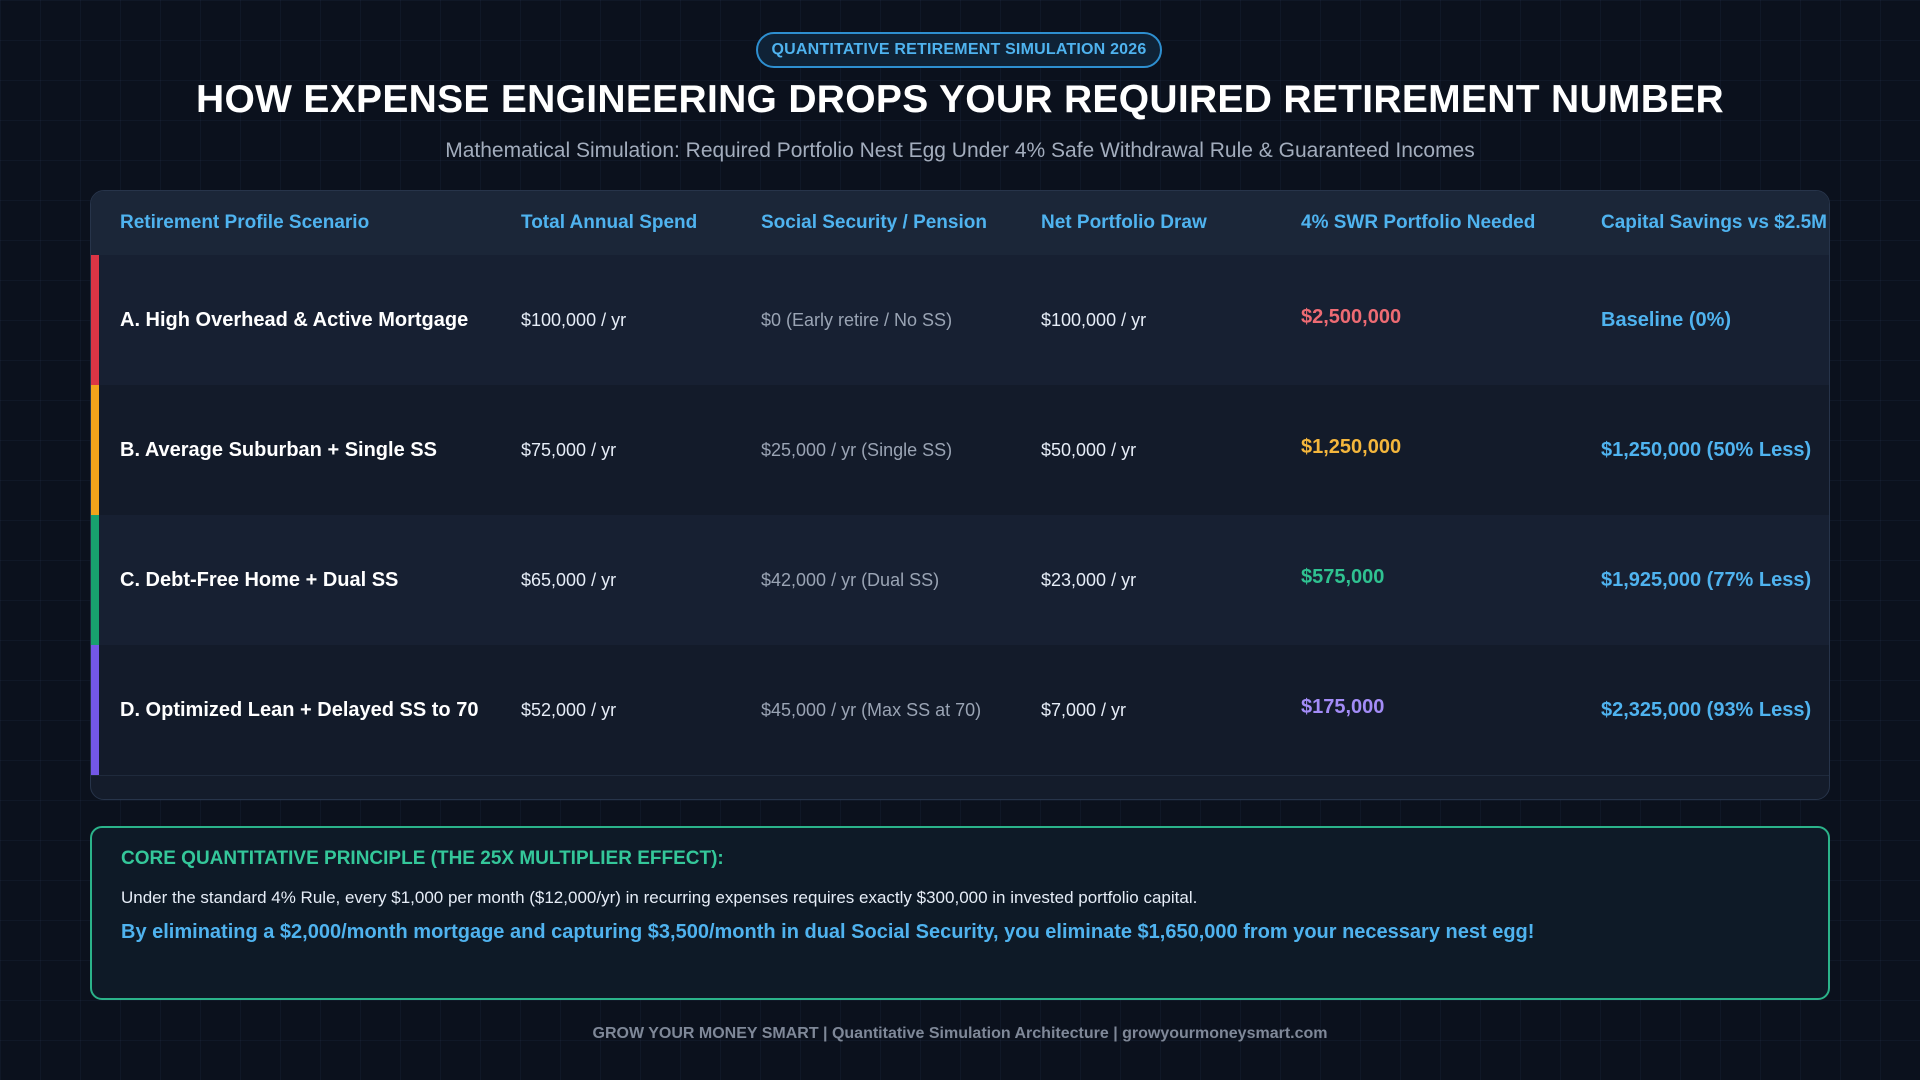 The width and height of the screenshot is (1920, 1080). What do you see at coordinates (569, 449) in the screenshot?
I see `spend-cell: $75,000 / yr` at bounding box center [569, 449].